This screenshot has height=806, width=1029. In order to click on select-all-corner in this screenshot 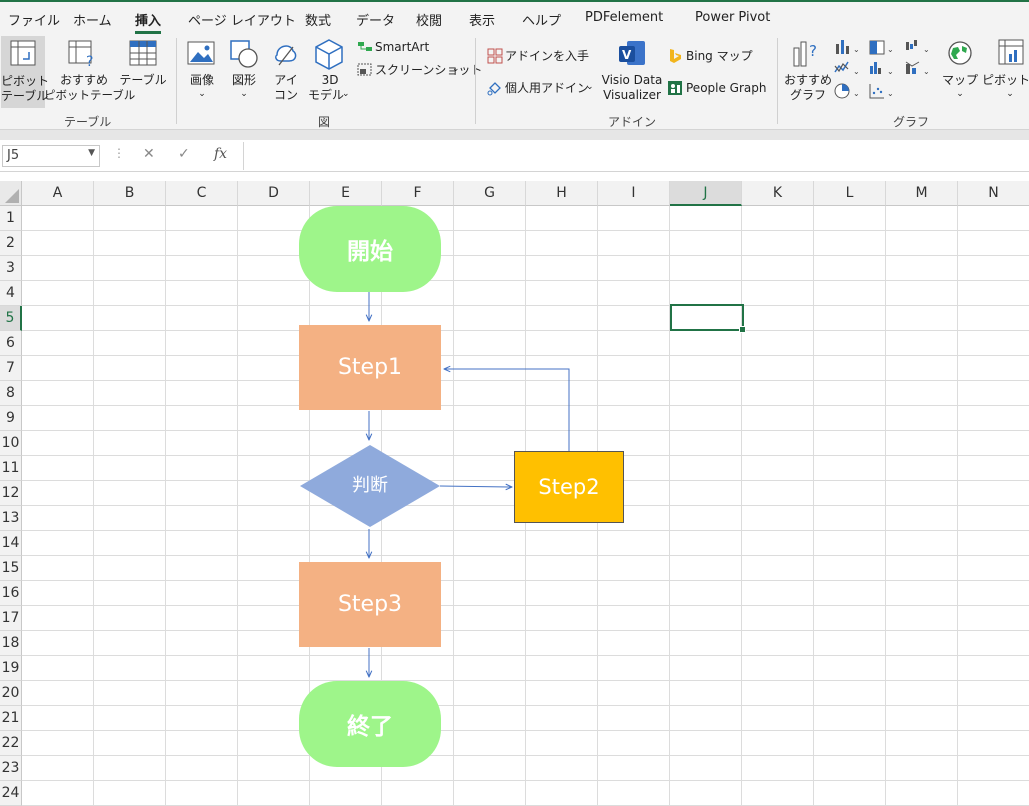, I will do `click(11, 193)`.